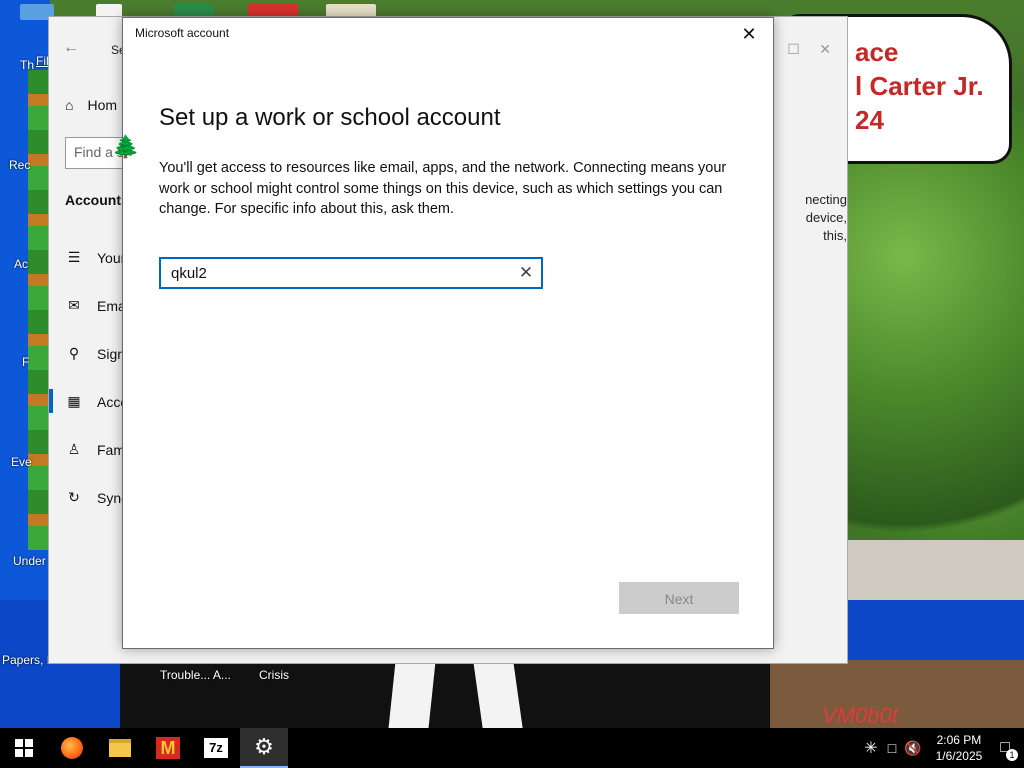 The image size is (1024, 768). I want to click on firefox-icon, so click(72, 748).